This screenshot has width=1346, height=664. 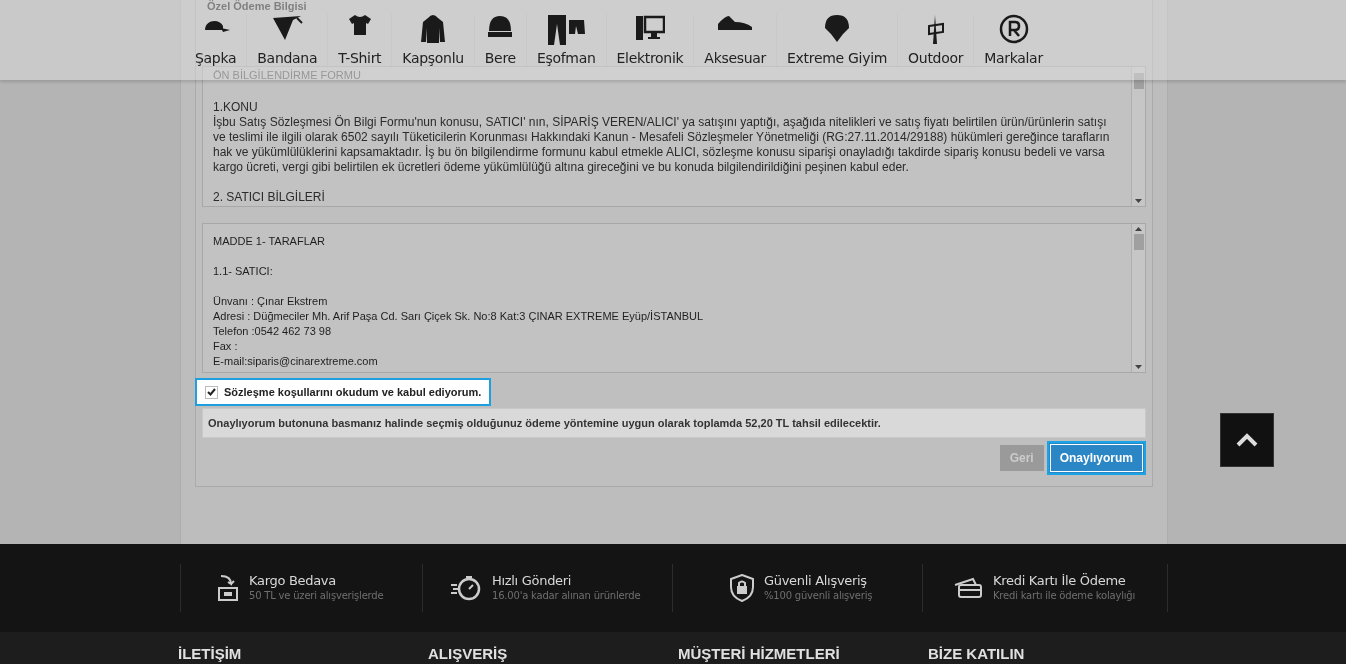 I want to click on category-link: Aksesuar, so click(x=735, y=40).